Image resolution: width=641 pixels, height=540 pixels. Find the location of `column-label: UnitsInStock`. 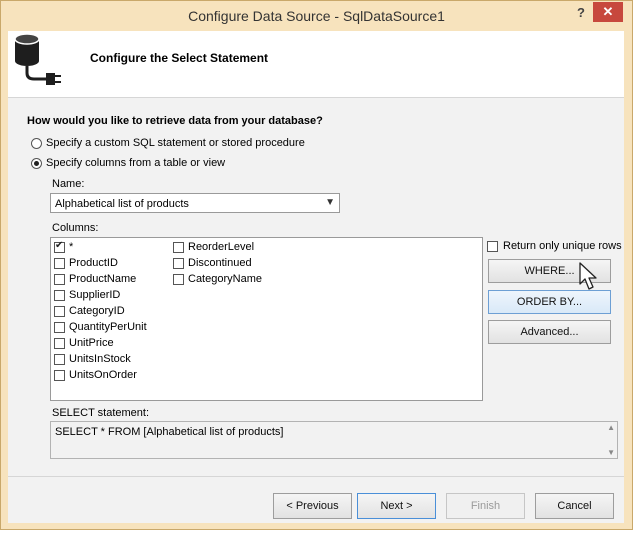

column-label: UnitsInStock is located at coordinates (100, 359).